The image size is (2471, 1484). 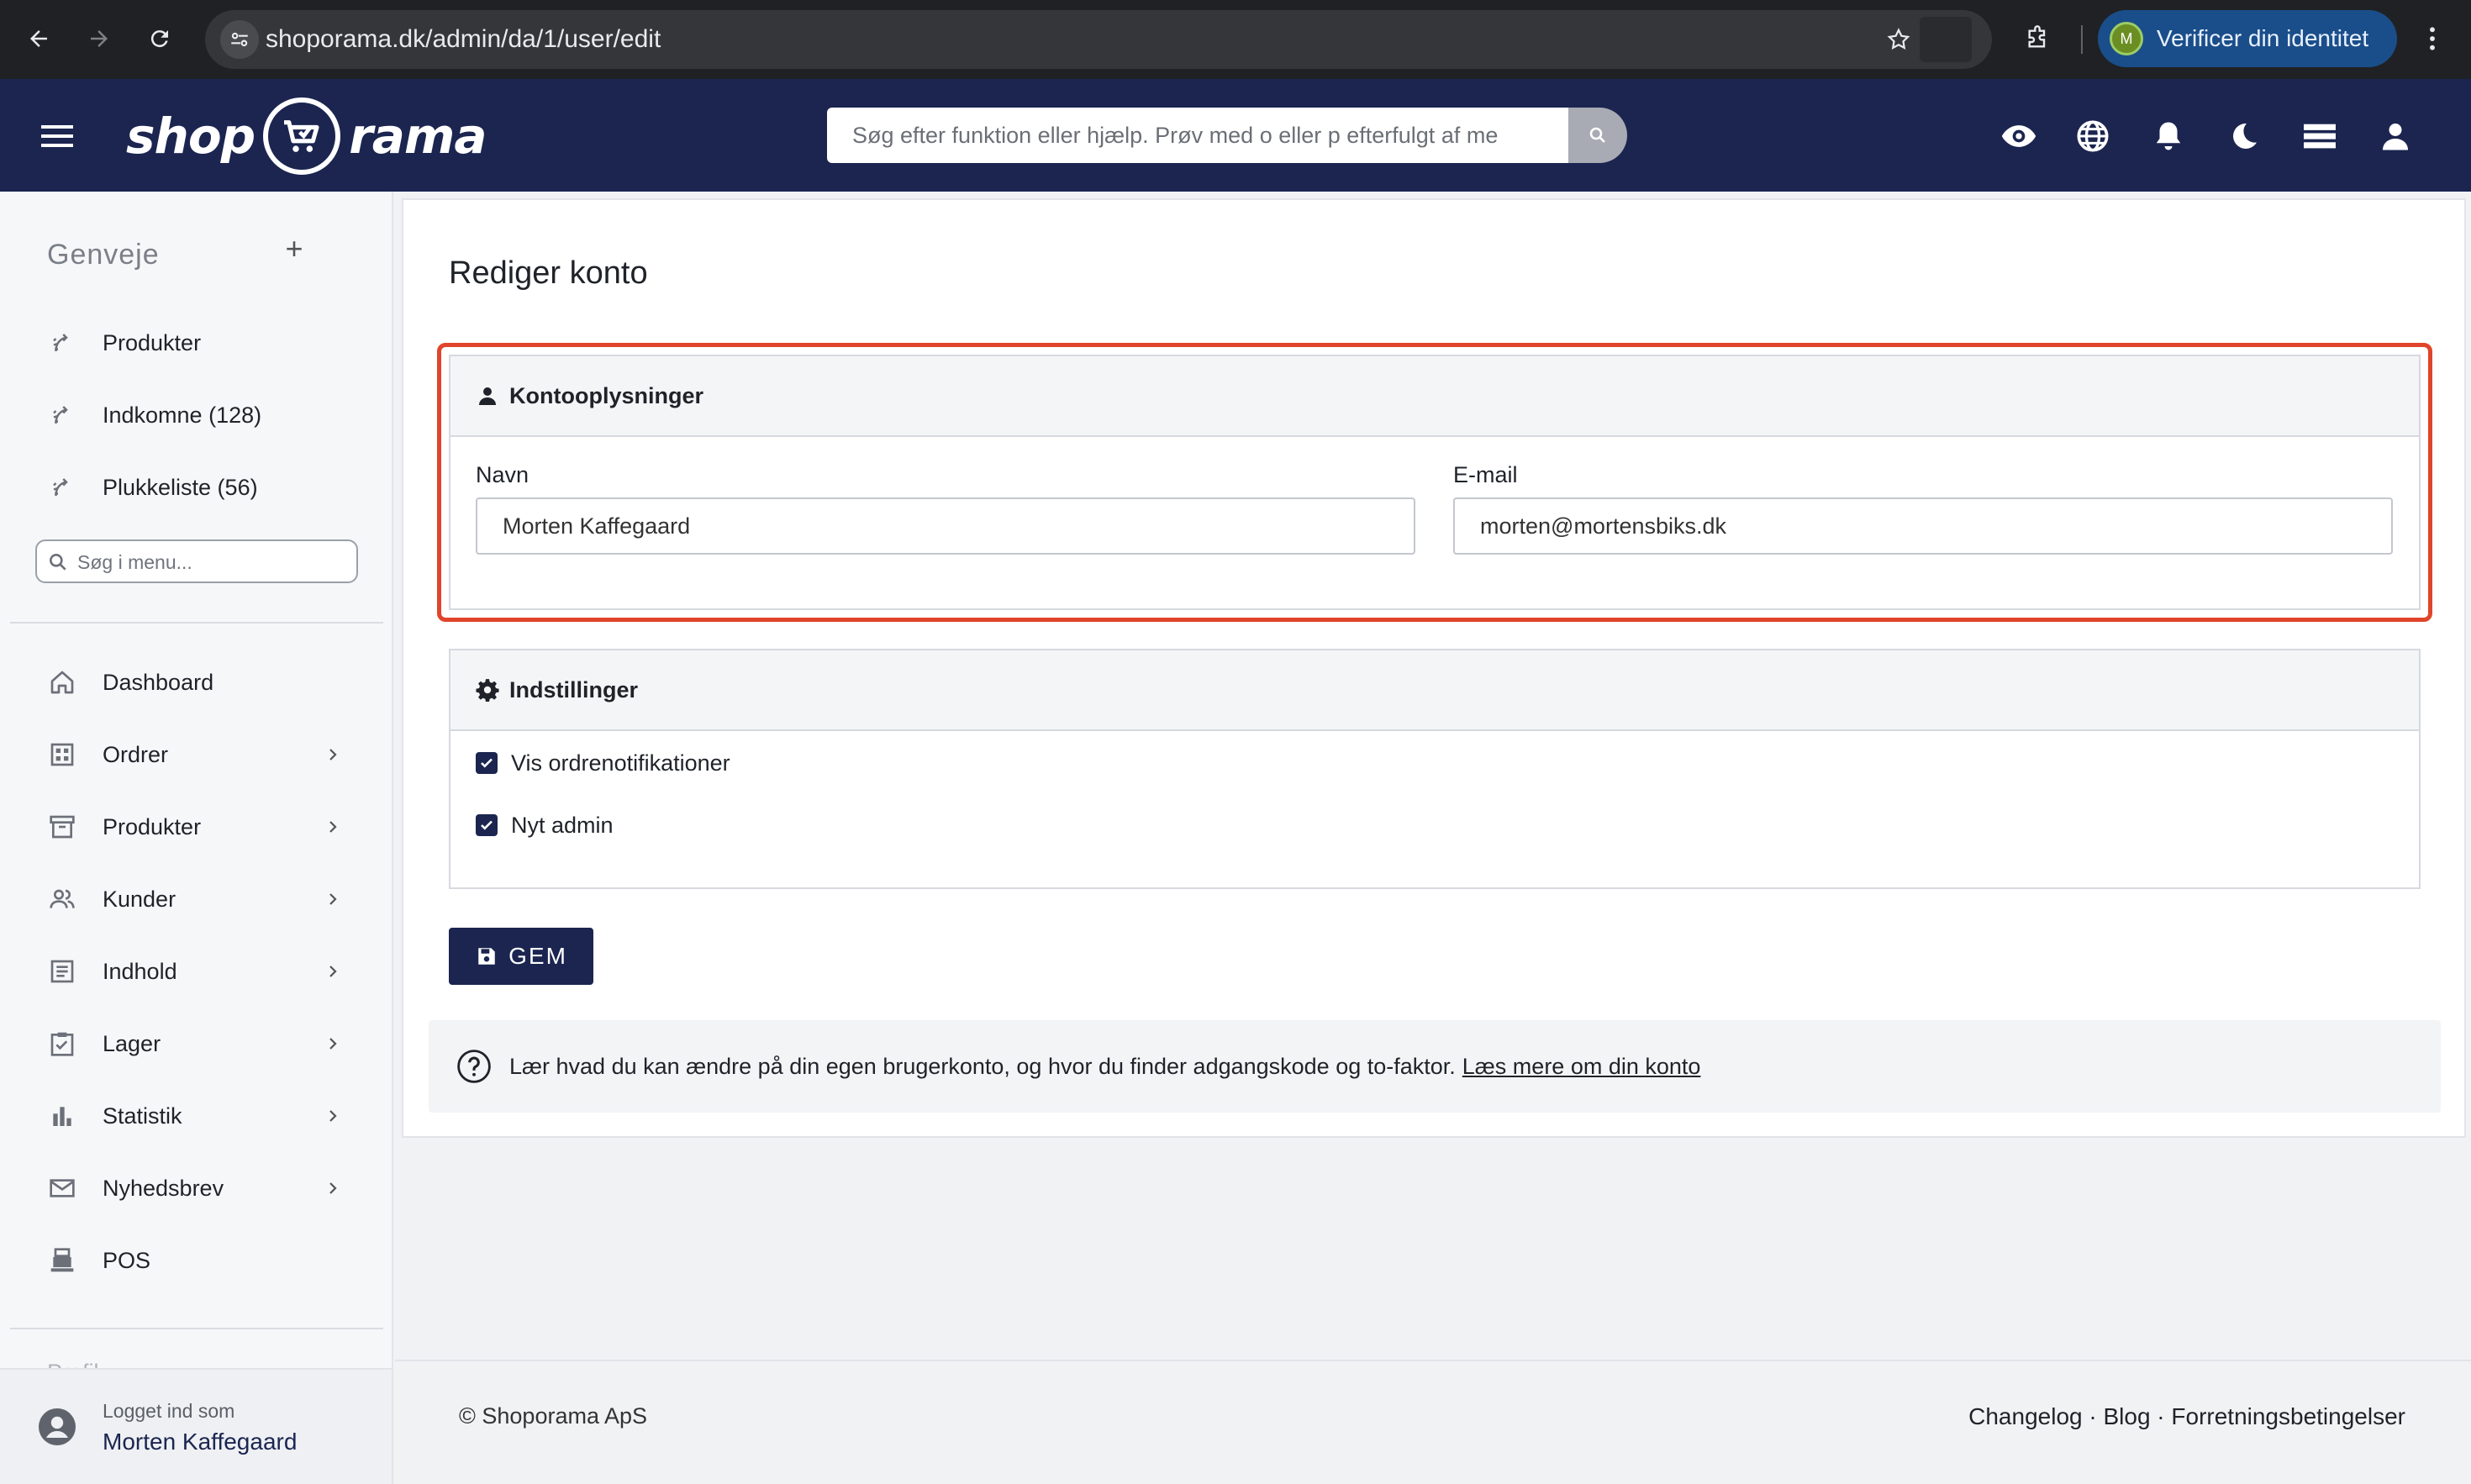 What do you see at coordinates (1434, 396) in the screenshot?
I see `account-info-header: Kontooplysninger` at bounding box center [1434, 396].